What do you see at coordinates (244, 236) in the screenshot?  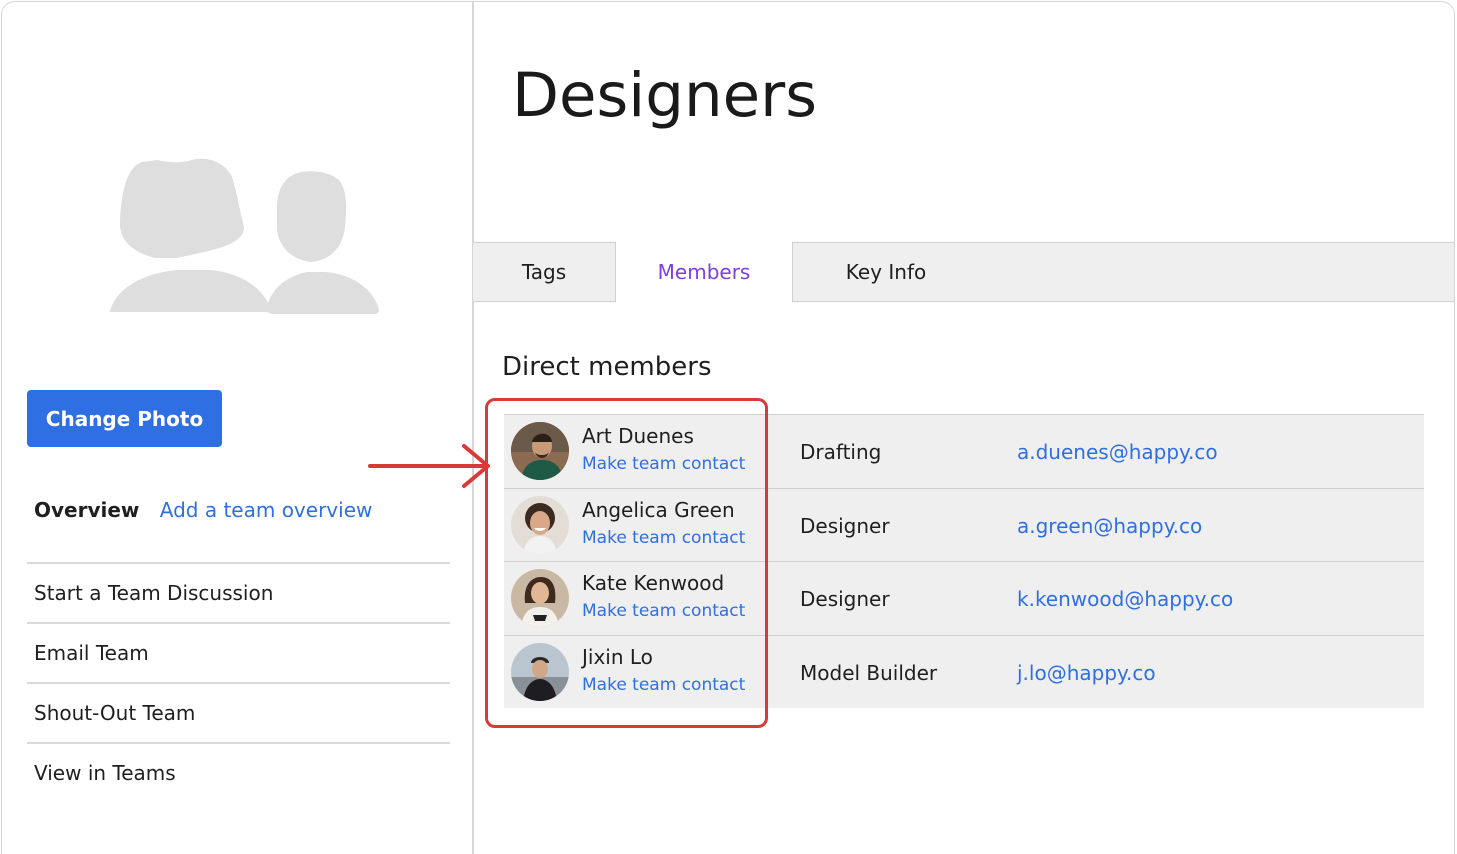 I see `team-placeholder-photo-icon` at bounding box center [244, 236].